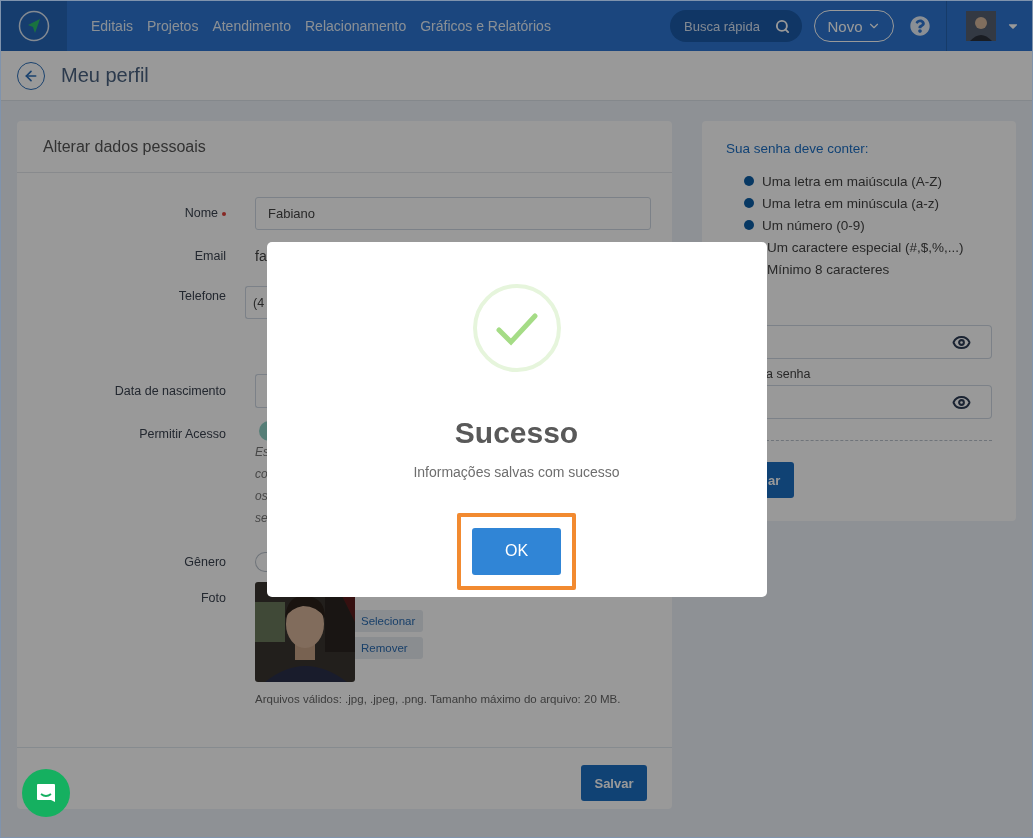 This screenshot has width=1033, height=838. I want to click on card-title: Alterar dados pessoais, so click(344, 147).